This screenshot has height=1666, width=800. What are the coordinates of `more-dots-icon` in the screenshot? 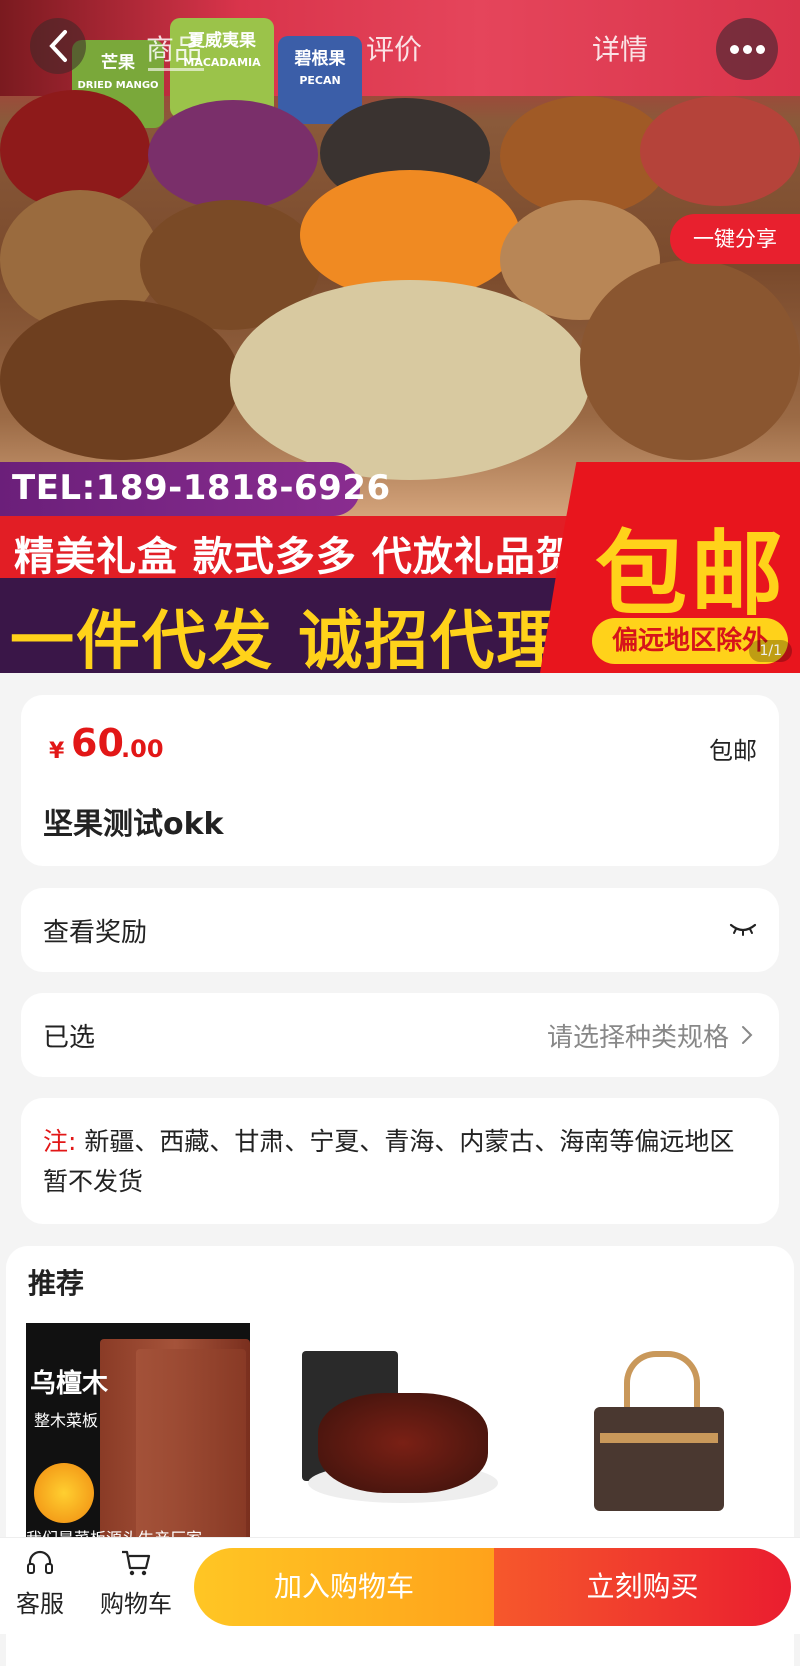 It's located at (747, 49).